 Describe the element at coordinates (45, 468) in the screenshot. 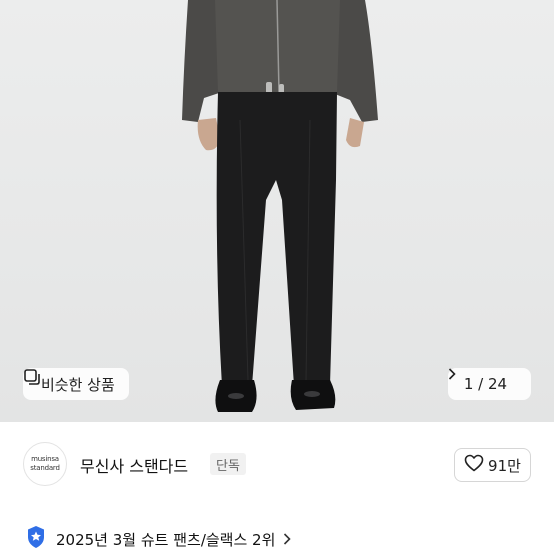

I see `brand-logo-line2: standard` at that location.